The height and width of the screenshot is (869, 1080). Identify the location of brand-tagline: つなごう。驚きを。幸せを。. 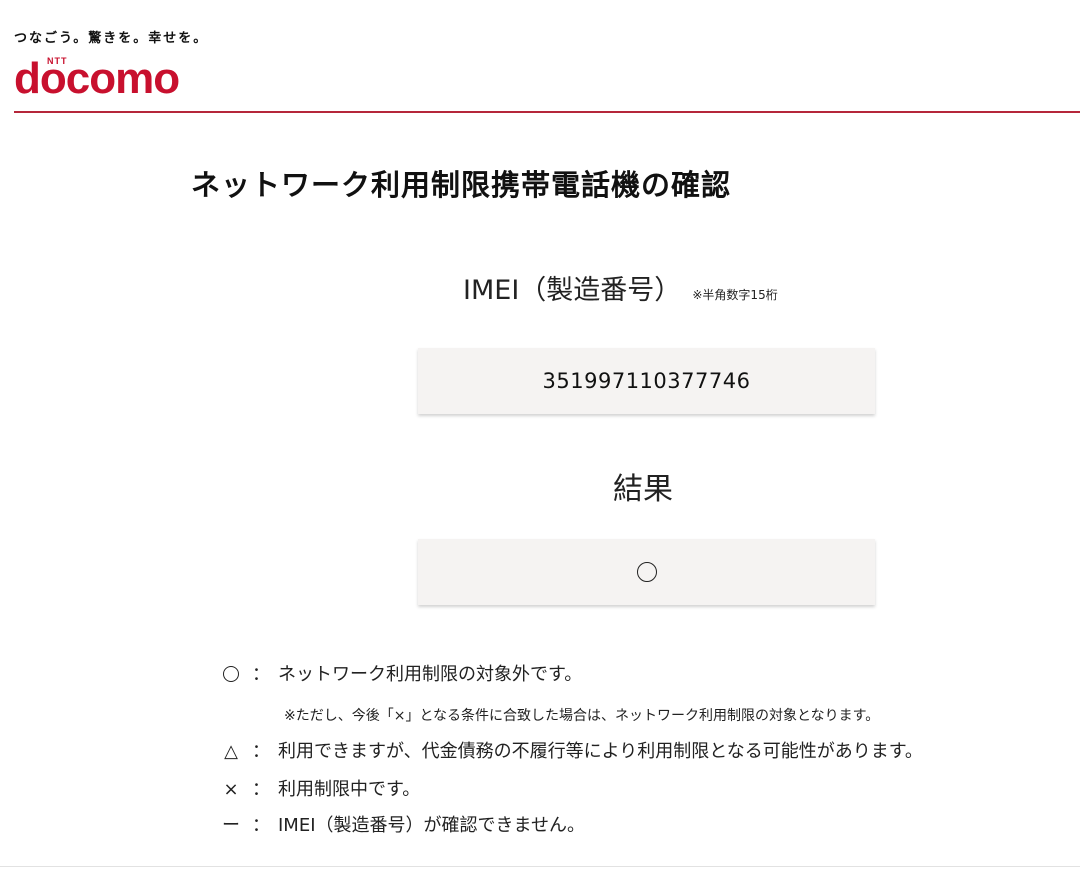
(111, 38).